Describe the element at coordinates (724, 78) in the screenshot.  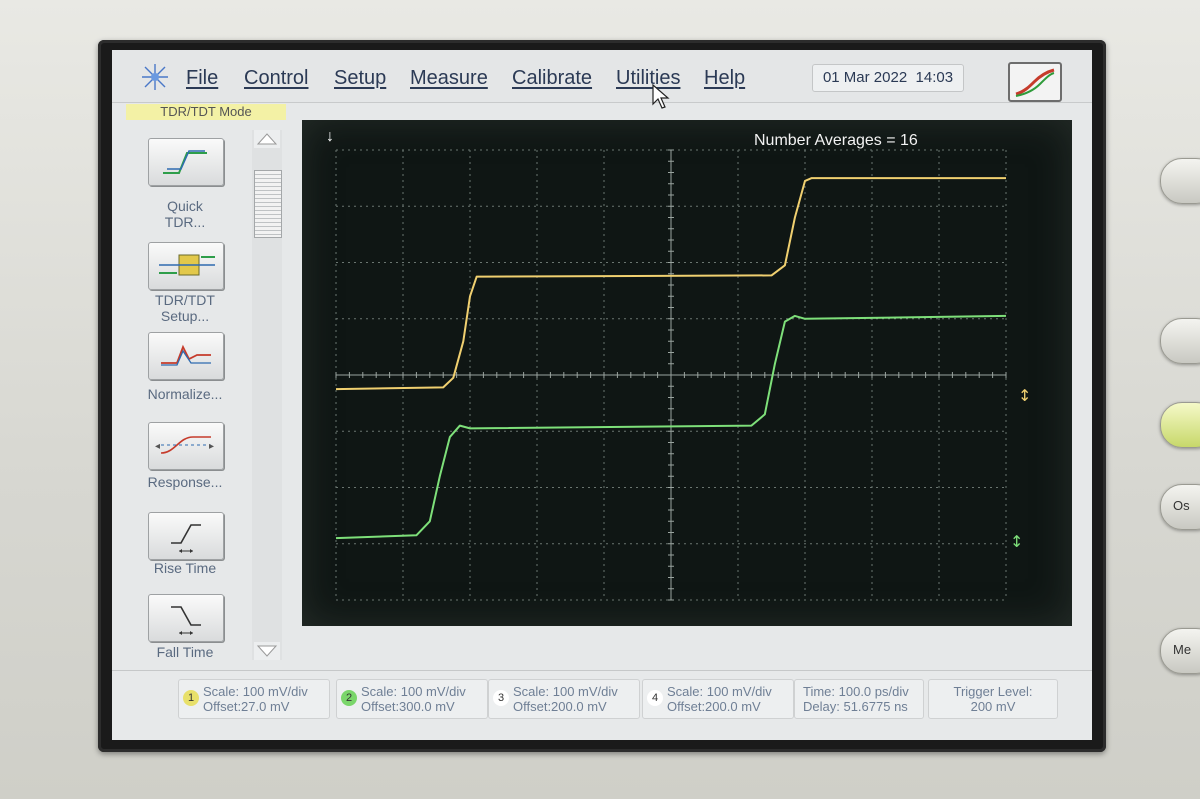
I see `menu-help: Help` at that location.